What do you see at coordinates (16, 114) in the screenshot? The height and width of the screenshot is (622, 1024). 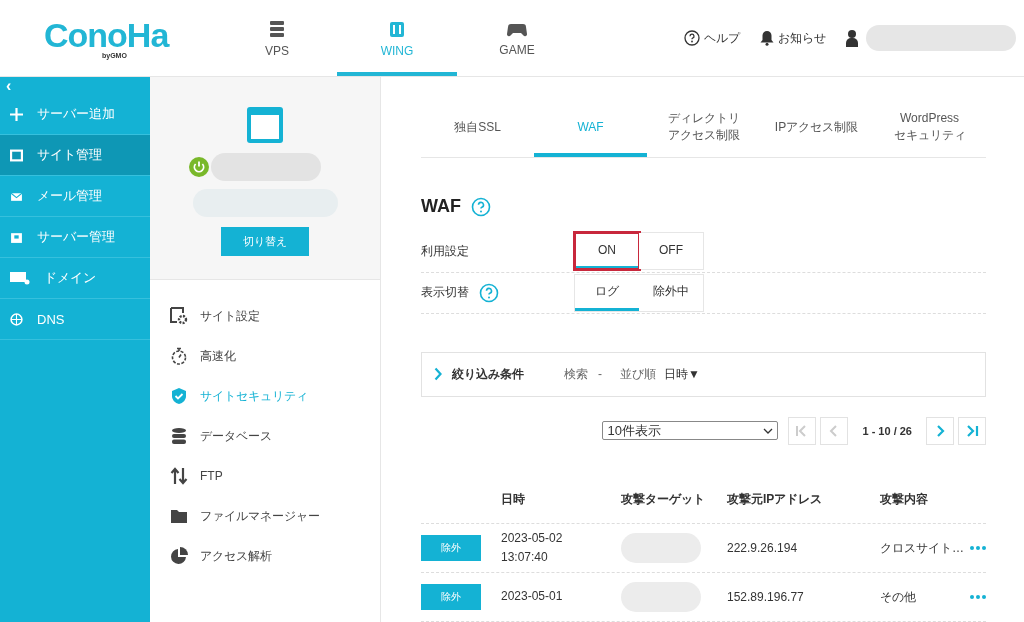 I see `plus-icon` at bounding box center [16, 114].